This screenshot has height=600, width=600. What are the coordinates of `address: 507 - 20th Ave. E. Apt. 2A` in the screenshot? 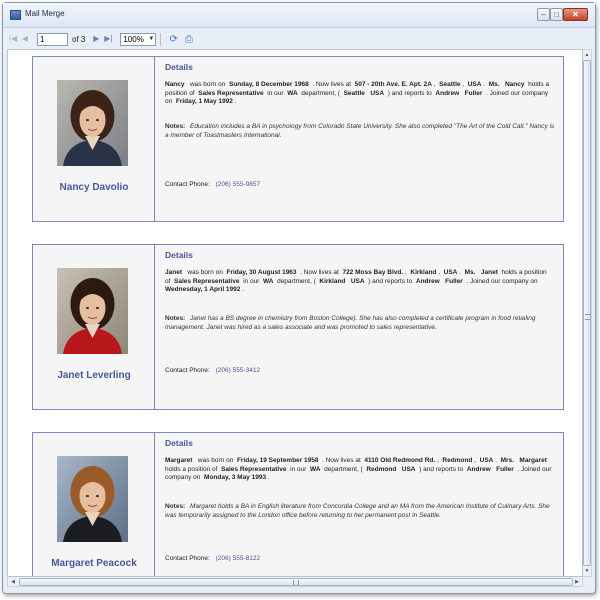 It's located at (393, 84).